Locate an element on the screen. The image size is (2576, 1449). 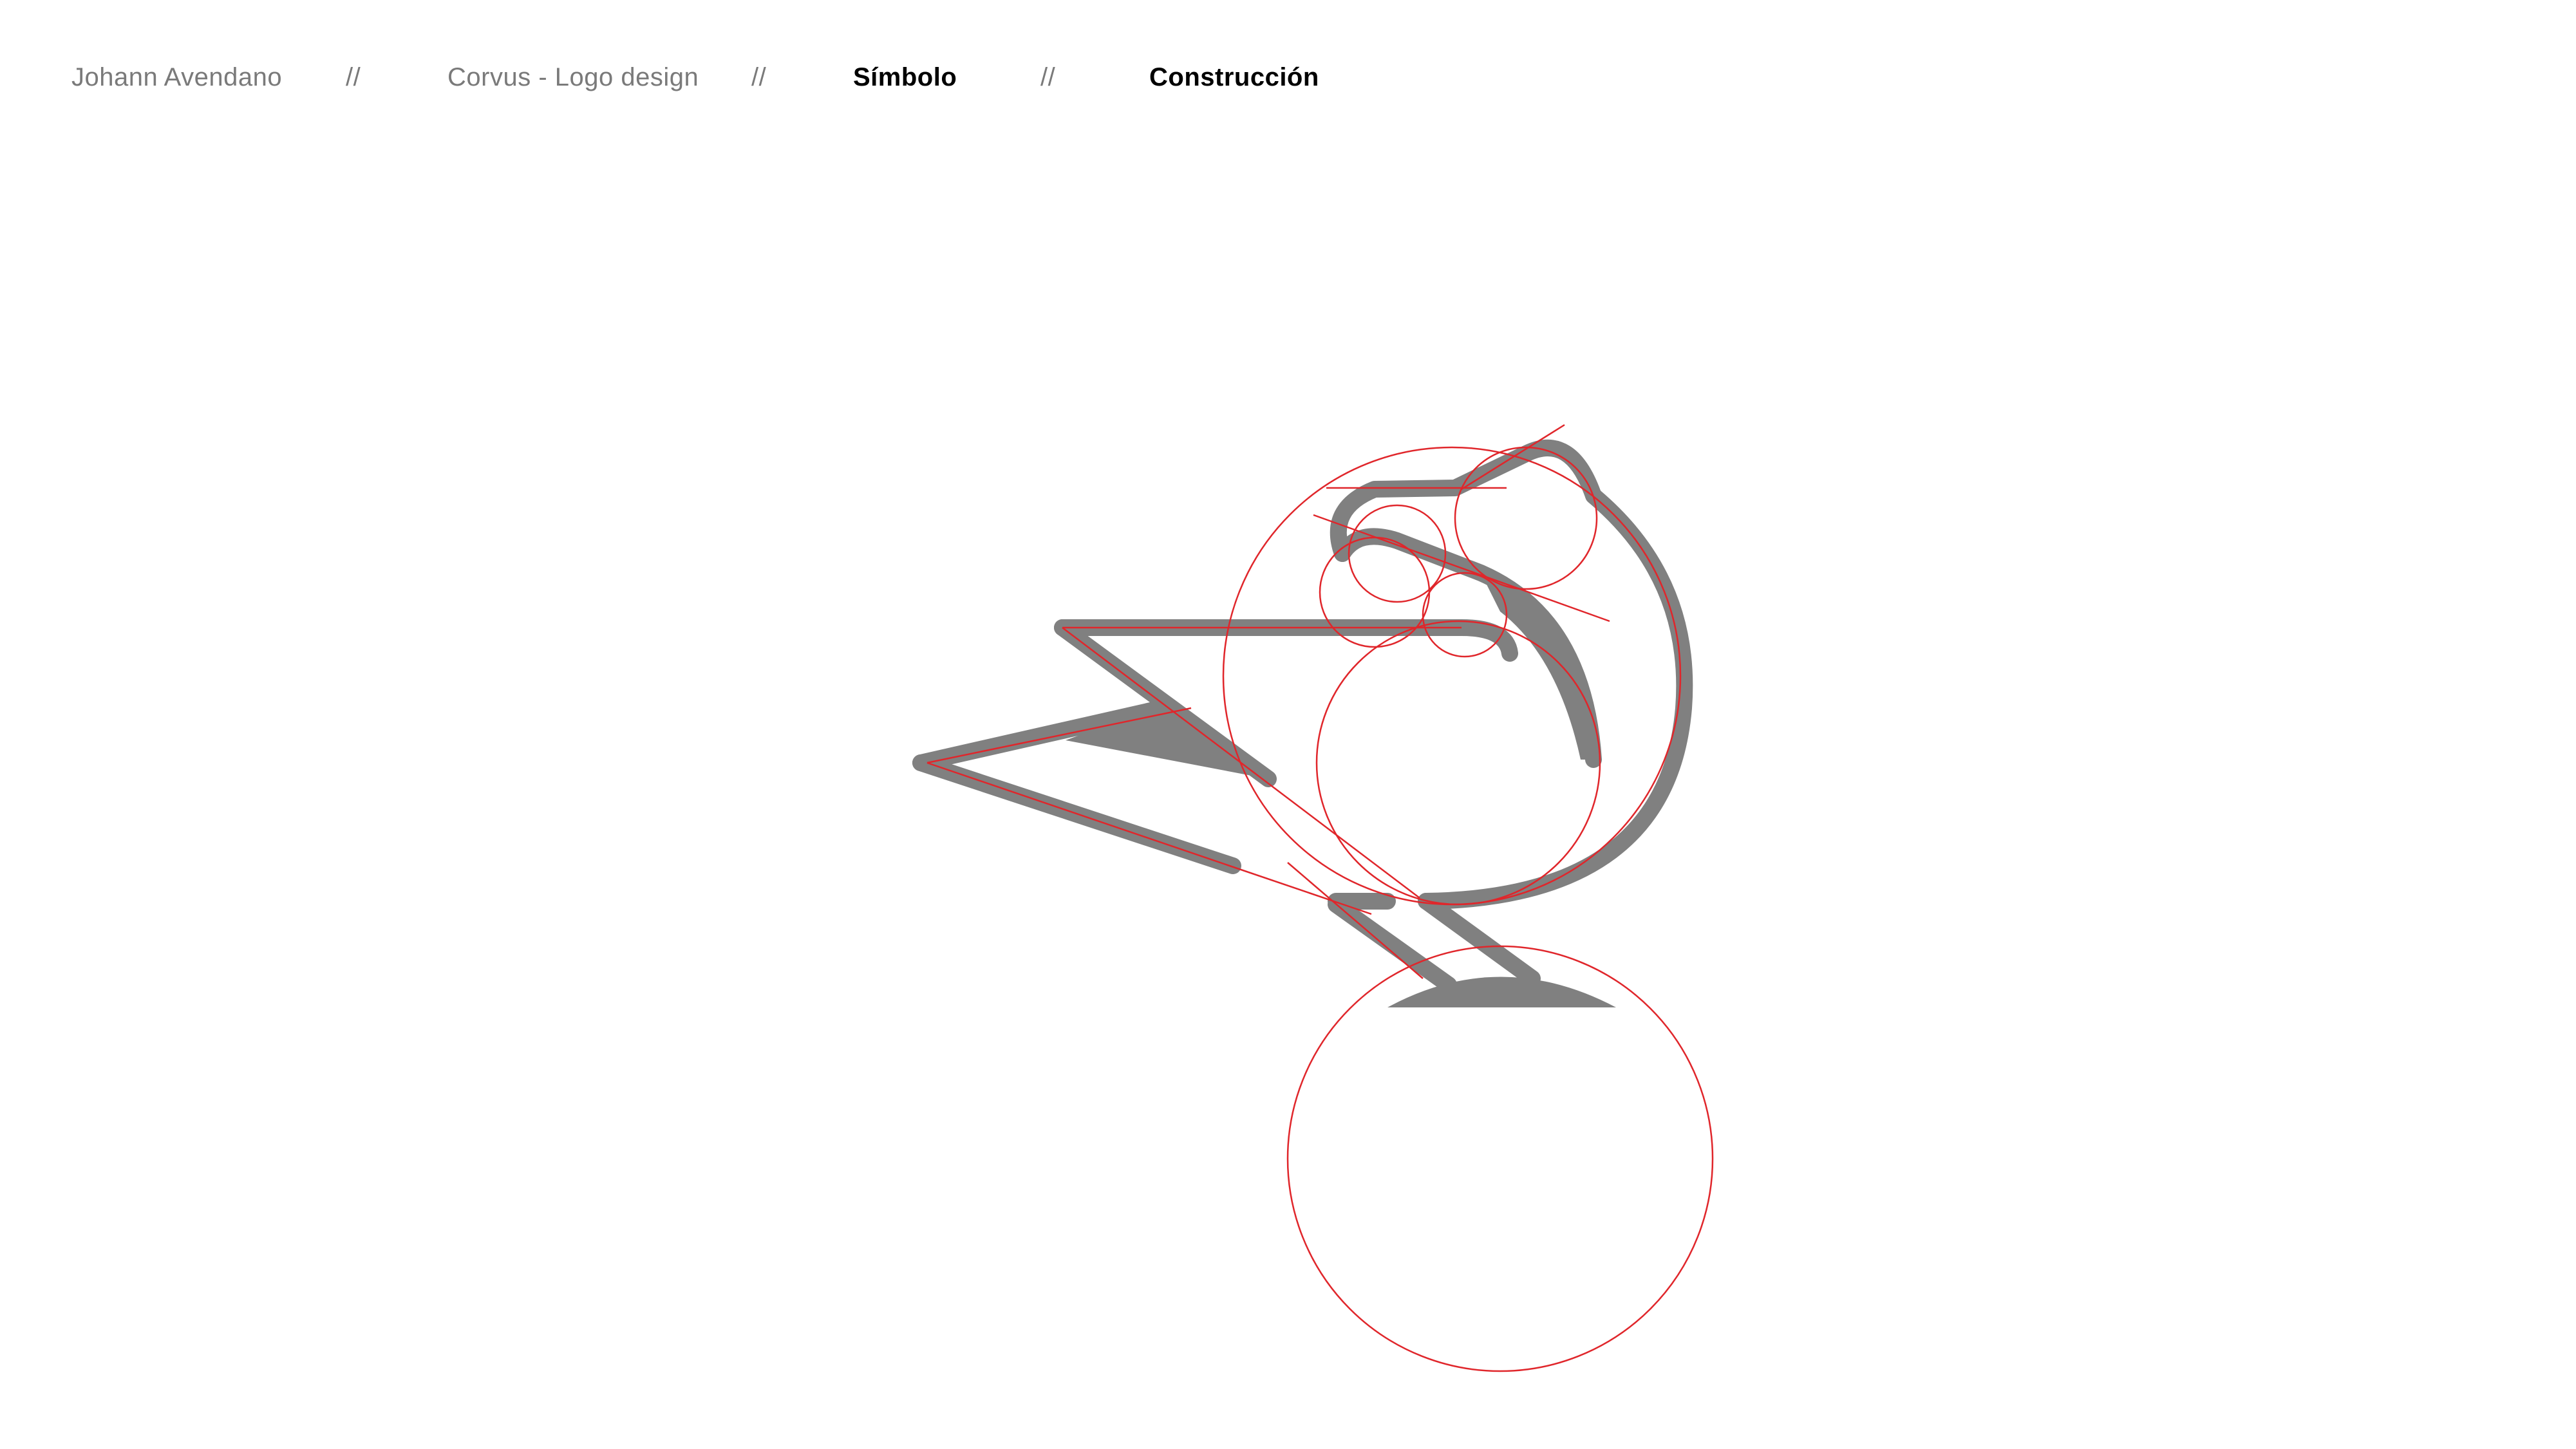
guide-line-crest is located at coordinates (1461, 568).